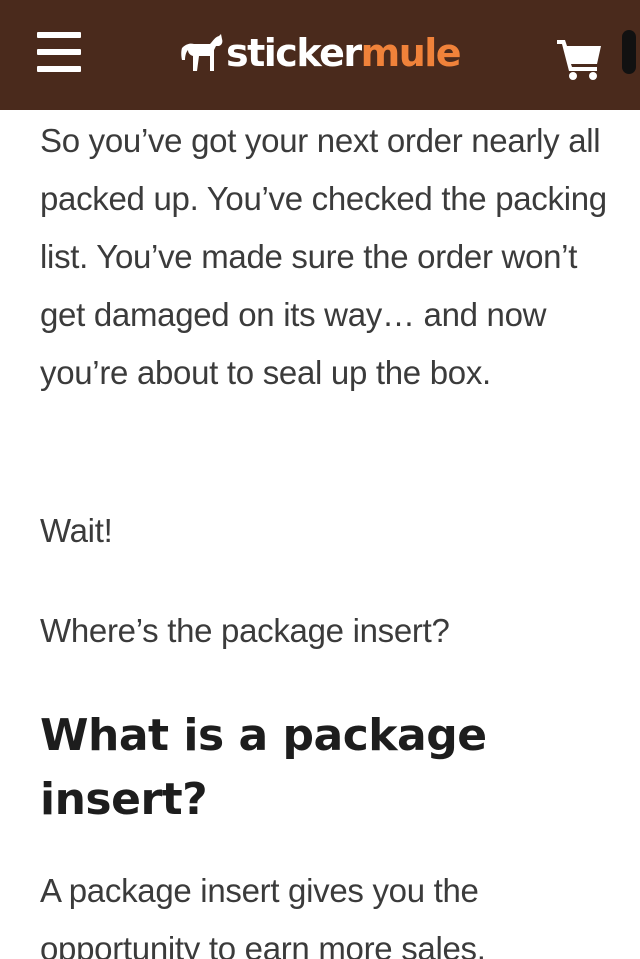  Describe the element at coordinates (202, 52) in the screenshot. I see `mule-logo-icon` at that location.